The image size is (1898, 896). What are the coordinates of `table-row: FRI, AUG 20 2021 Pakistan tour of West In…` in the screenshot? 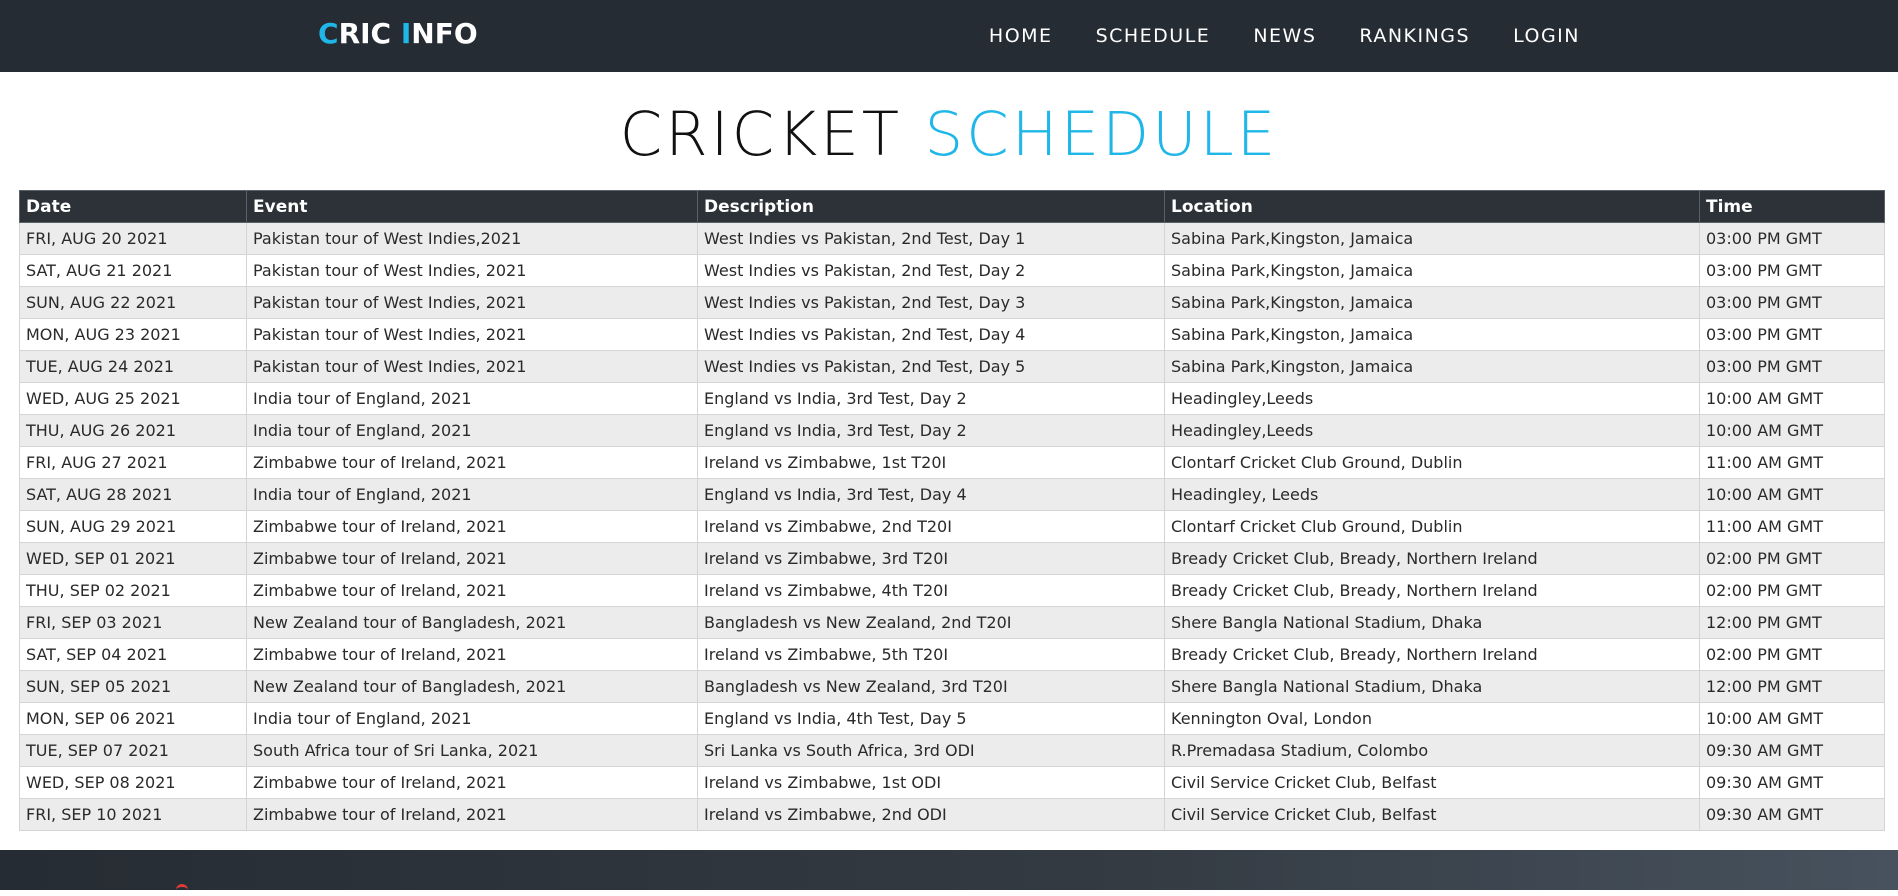 It's located at (952, 238).